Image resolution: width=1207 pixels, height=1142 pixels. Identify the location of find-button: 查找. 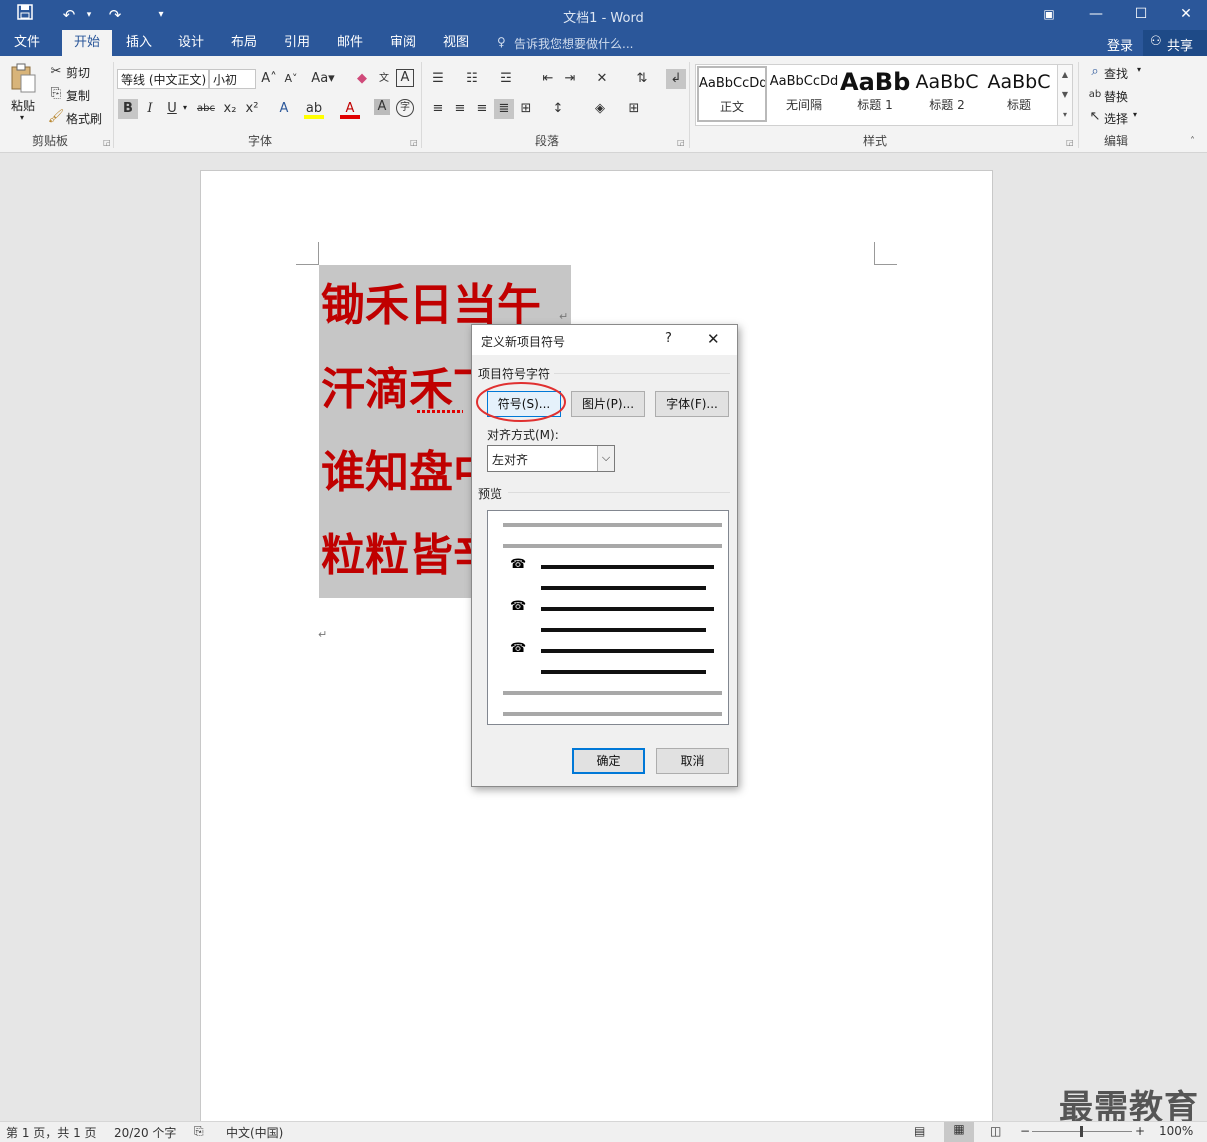
(1116, 73).